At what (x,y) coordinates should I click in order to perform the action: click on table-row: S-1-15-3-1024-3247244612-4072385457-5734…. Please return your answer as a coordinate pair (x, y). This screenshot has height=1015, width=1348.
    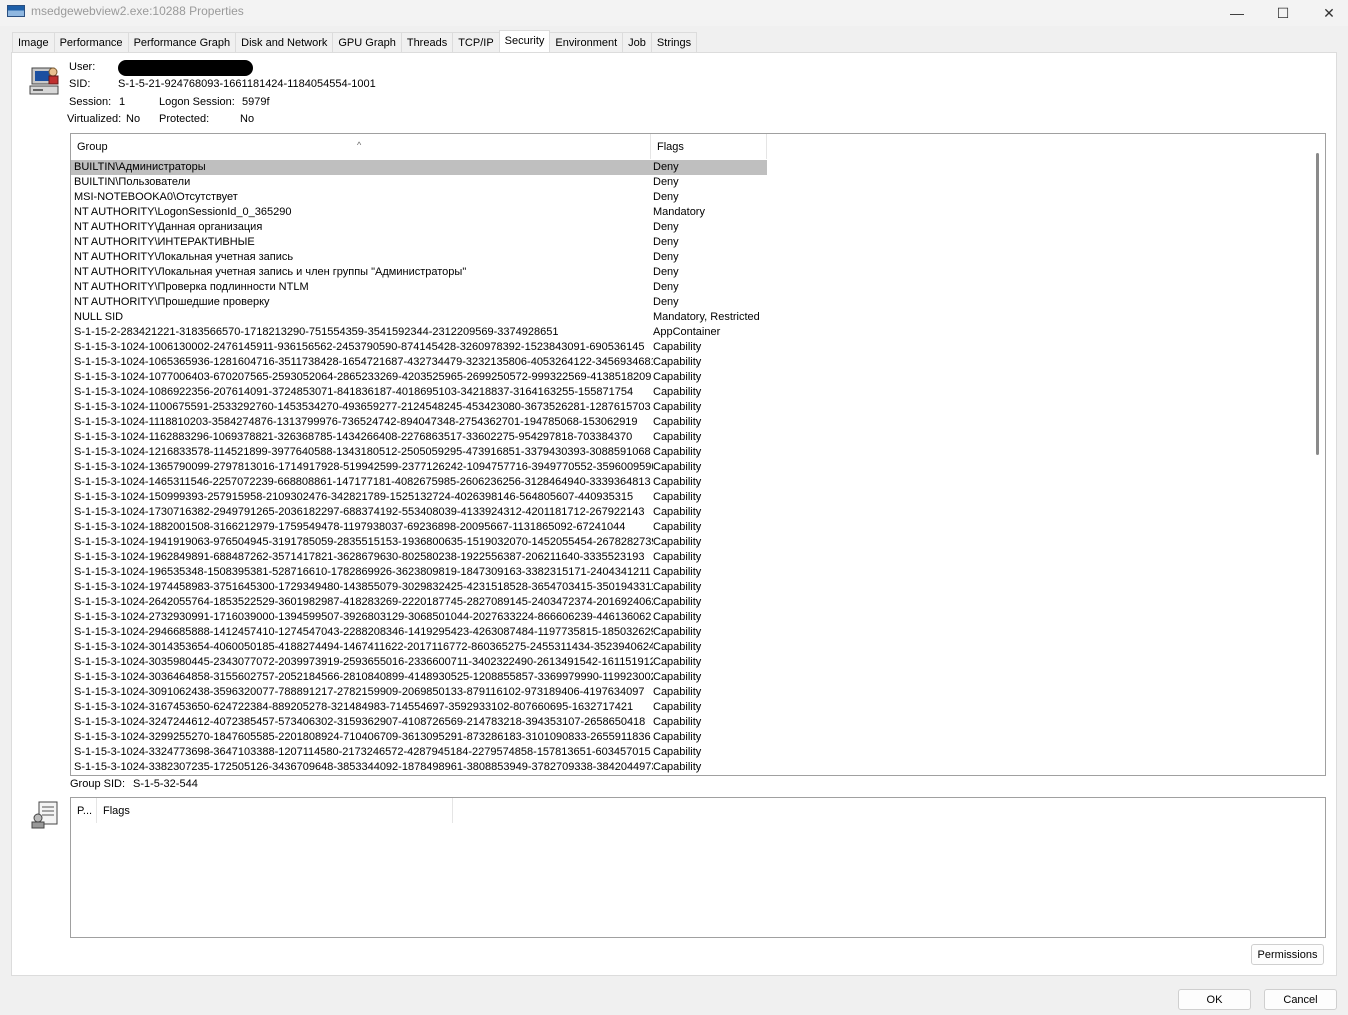
    Looking at the image, I should click on (691, 722).